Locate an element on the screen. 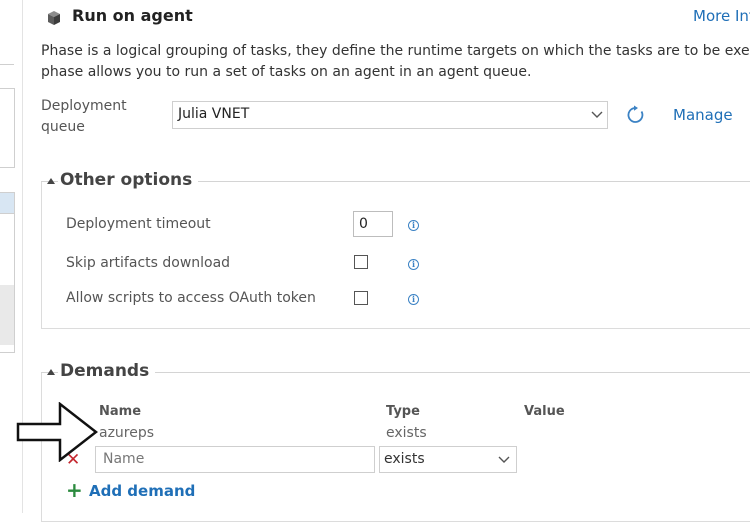 This screenshot has height=522, width=750. left-pane-box is located at coordinates (7, 128).